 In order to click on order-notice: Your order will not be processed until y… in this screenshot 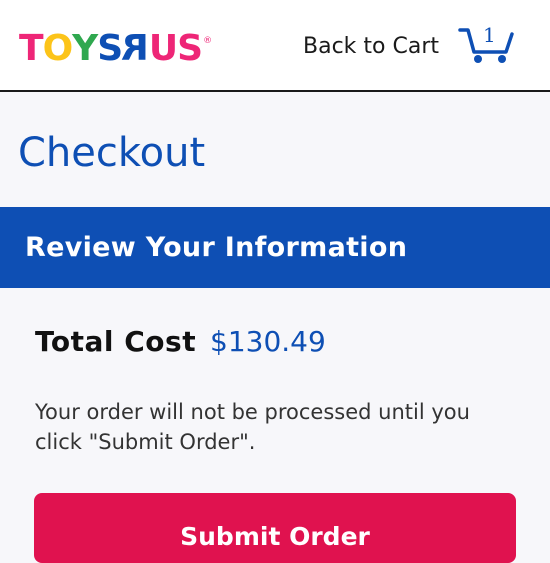, I will do `click(252, 427)`.